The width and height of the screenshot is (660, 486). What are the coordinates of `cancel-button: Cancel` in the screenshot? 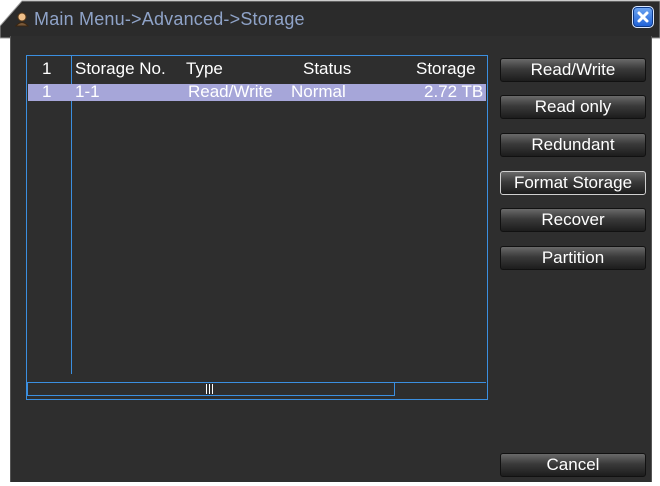 It's located at (573, 465).